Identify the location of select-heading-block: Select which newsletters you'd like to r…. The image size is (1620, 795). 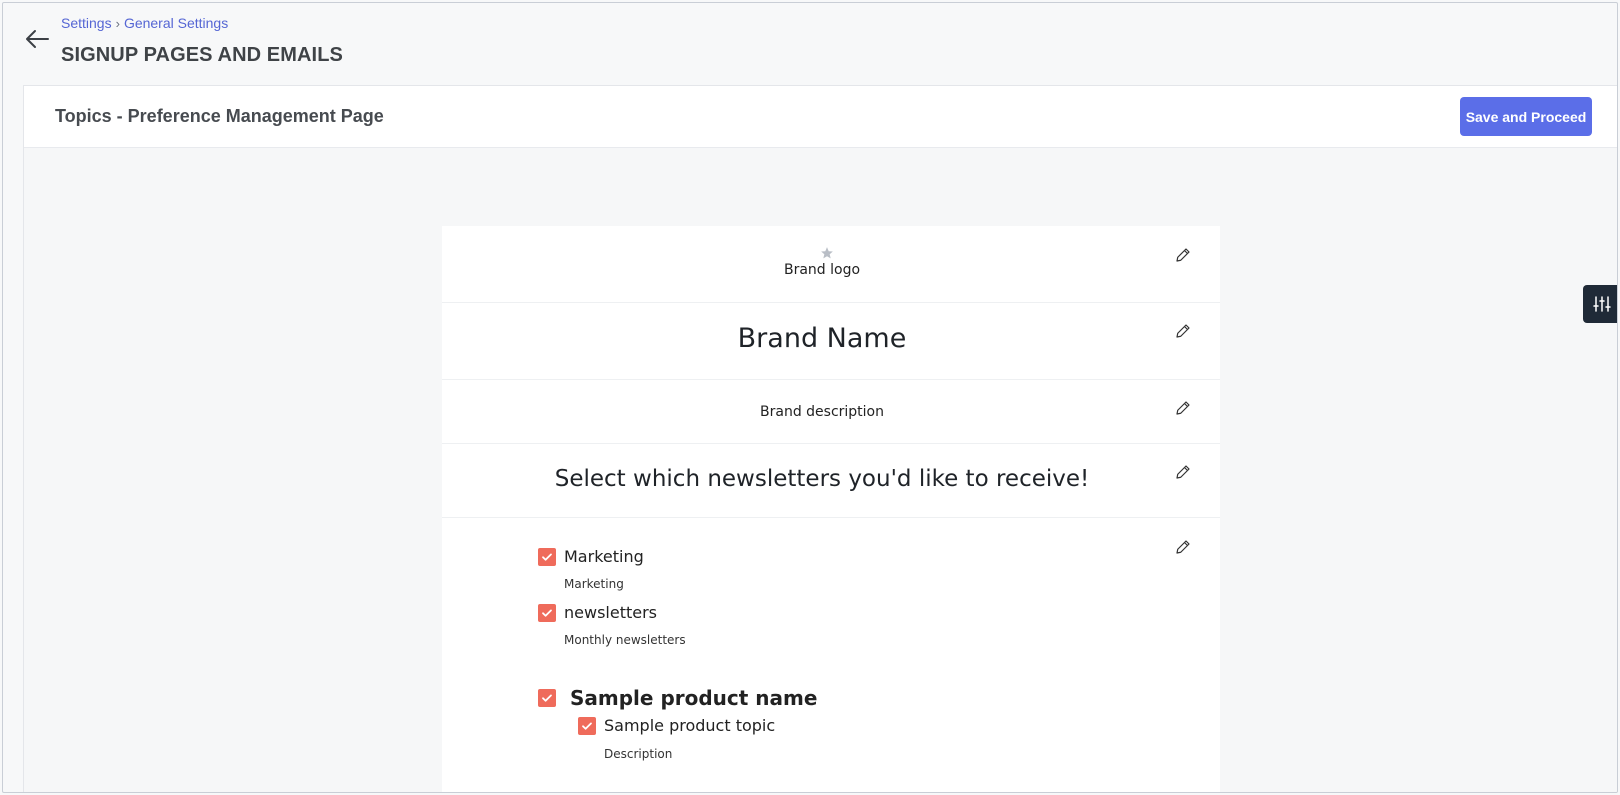
(831, 481).